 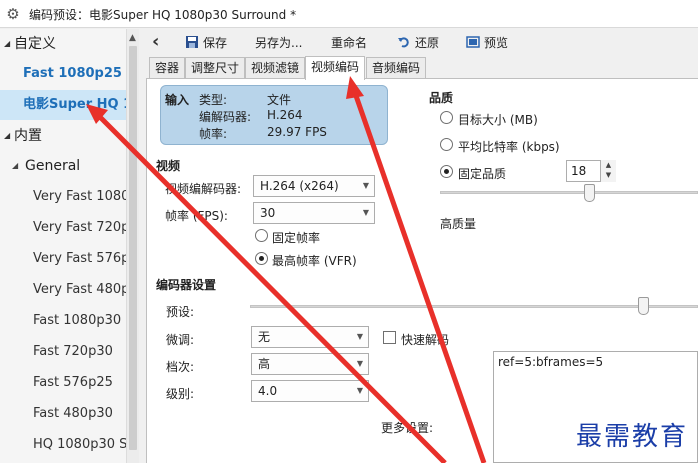 I want to click on tab-container: 容器, so click(x=167, y=68).